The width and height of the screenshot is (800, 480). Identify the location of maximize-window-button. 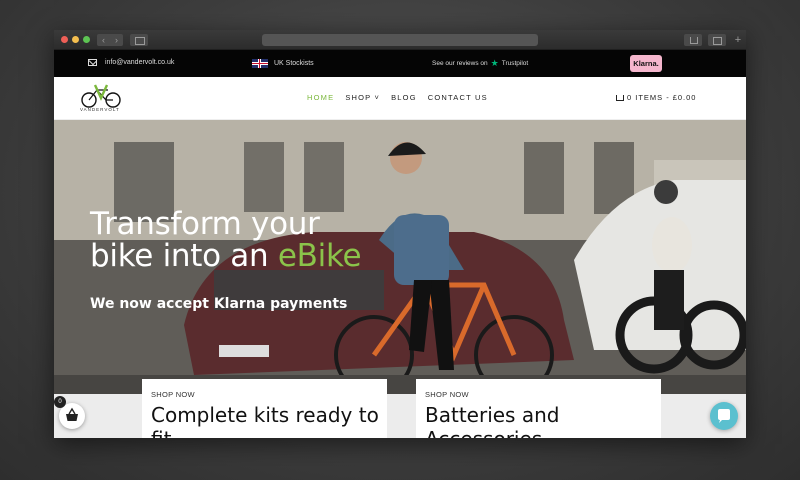
(86, 39).